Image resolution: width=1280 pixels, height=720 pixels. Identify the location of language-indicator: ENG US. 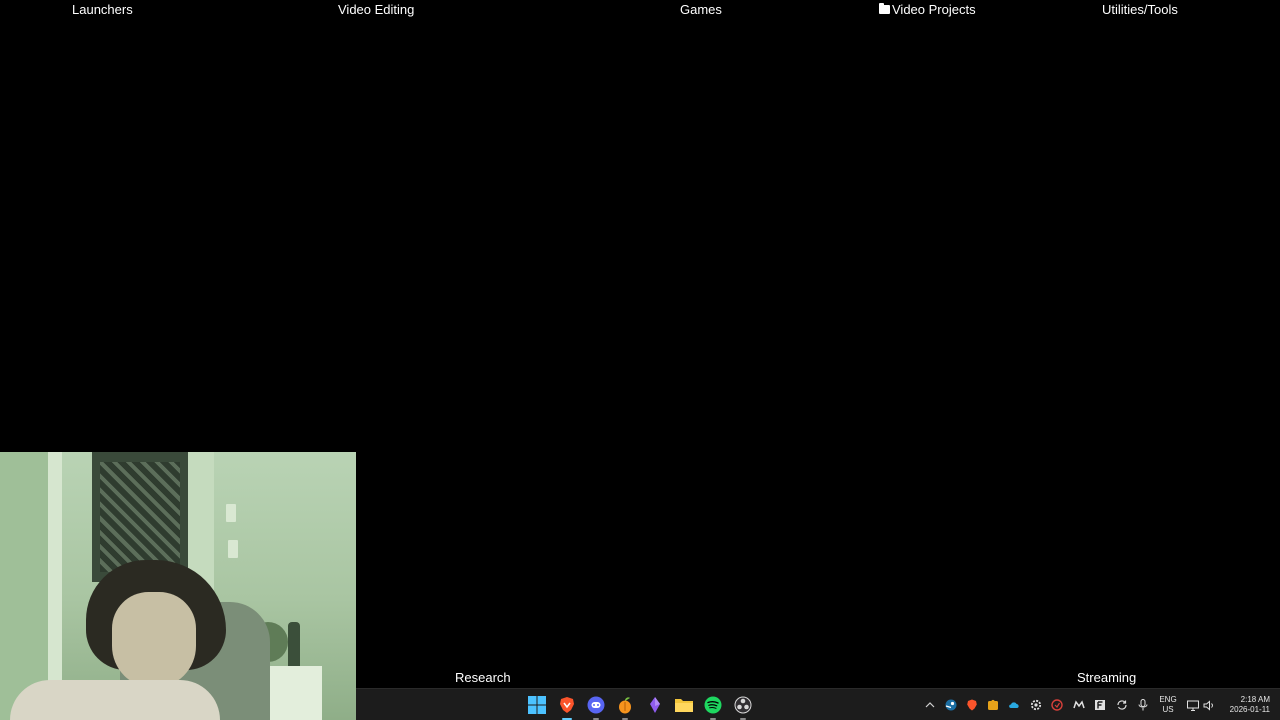
(1168, 705).